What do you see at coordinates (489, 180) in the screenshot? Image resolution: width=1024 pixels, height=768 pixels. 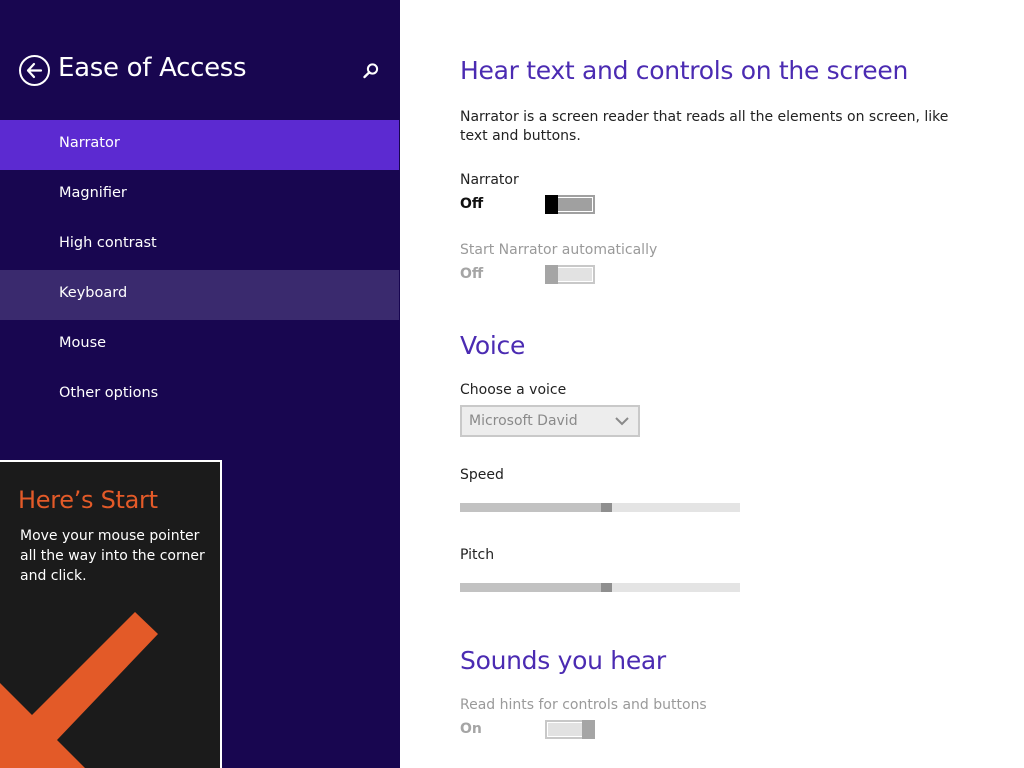 I see `narrator-toggle-label: Narrator` at bounding box center [489, 180].